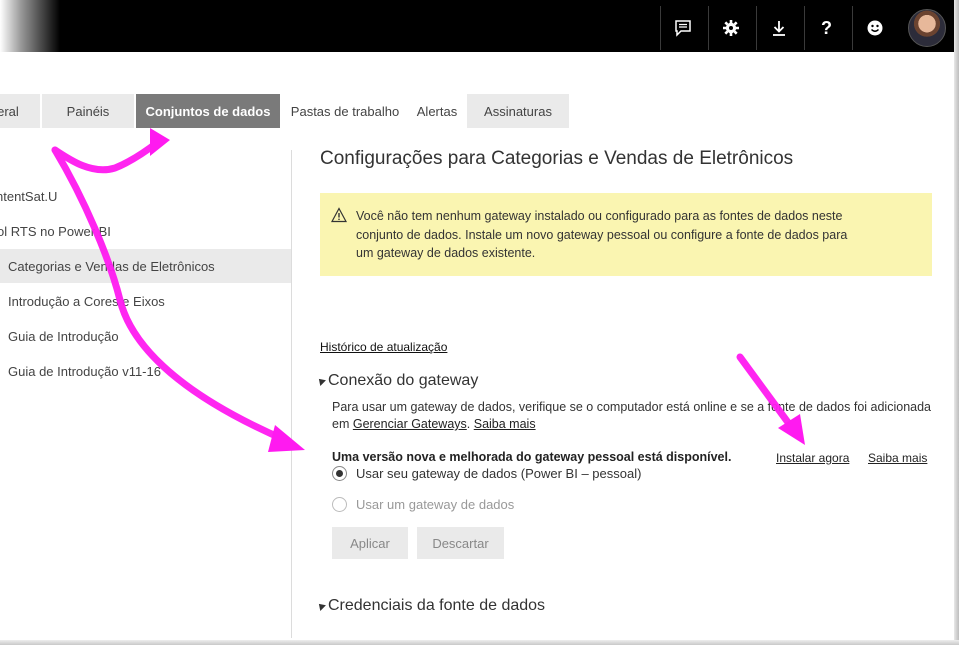 Image resolution: width=959 pixels, height=645 pixels. What do you see at coordinates (145, 231) in the screenshot?
I see `sidebar-item-rts: ol RTS no Power BI` at bounding box center [145, 231].